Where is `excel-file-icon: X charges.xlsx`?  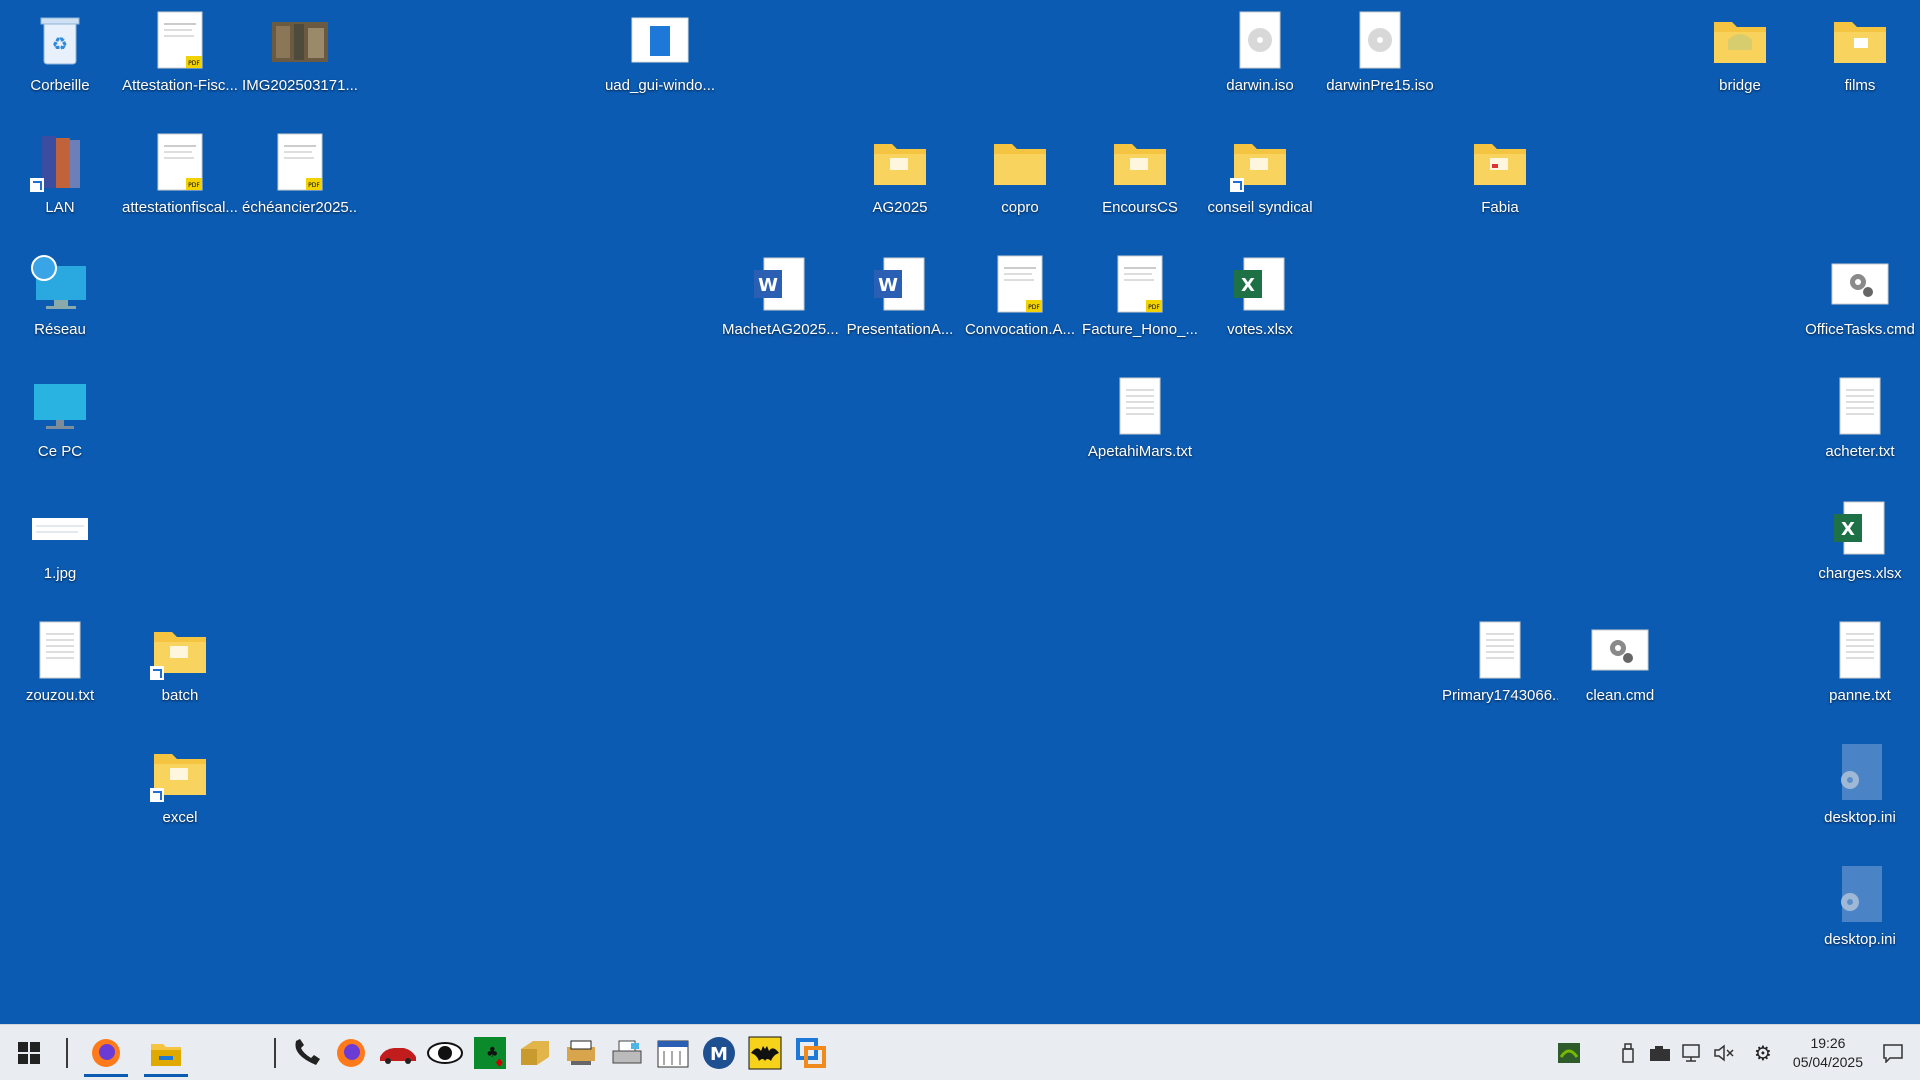 excel-file-icon: X charges.xlsx is located at coordinates (1860, 548).